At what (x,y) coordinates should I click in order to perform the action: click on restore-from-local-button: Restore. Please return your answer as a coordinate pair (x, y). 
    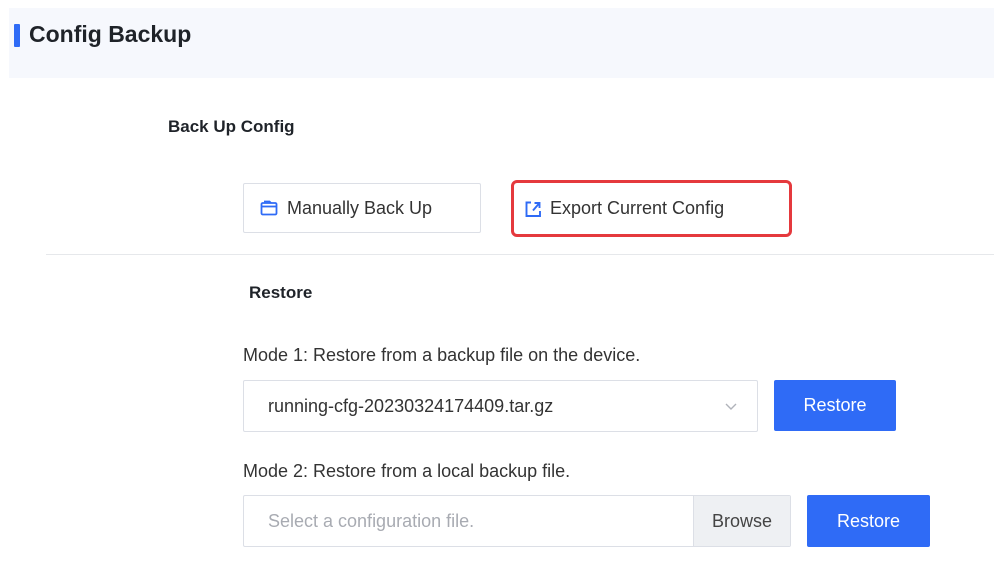
    Looking at the image, I should click on (868, 521).